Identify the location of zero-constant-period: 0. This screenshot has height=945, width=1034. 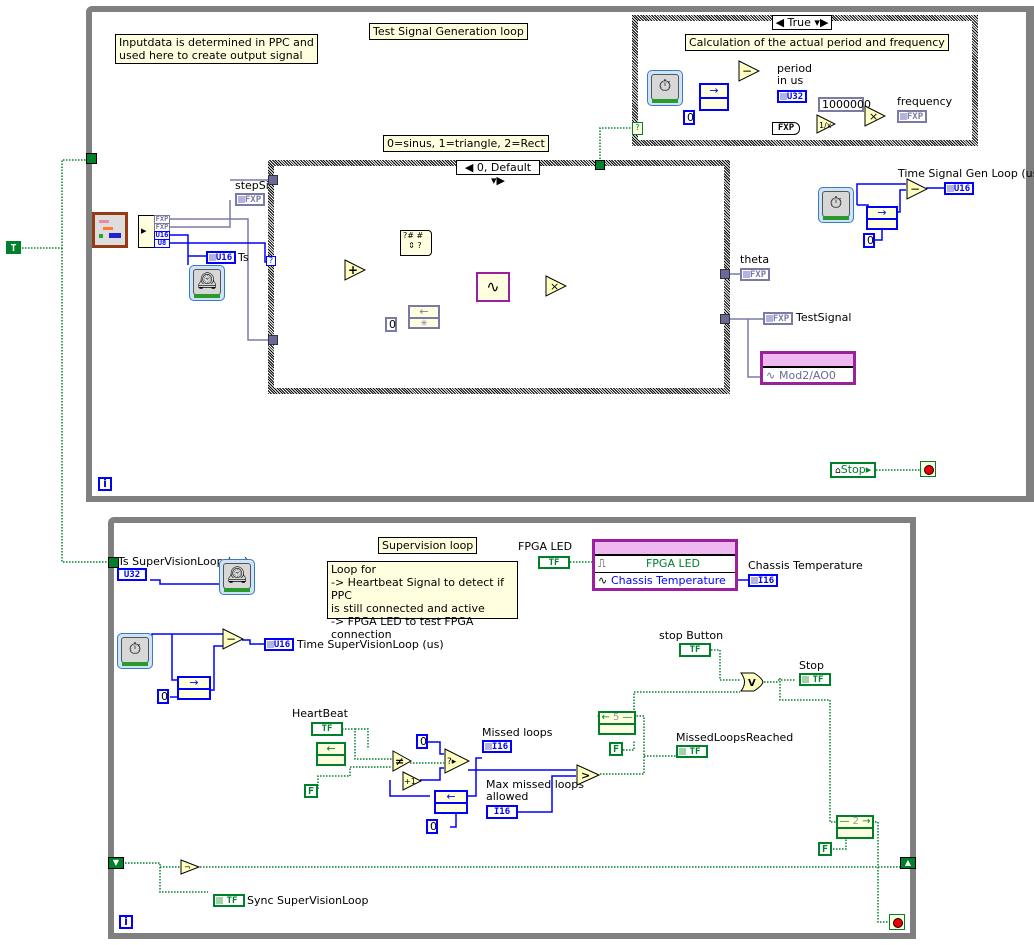
(689, 117).